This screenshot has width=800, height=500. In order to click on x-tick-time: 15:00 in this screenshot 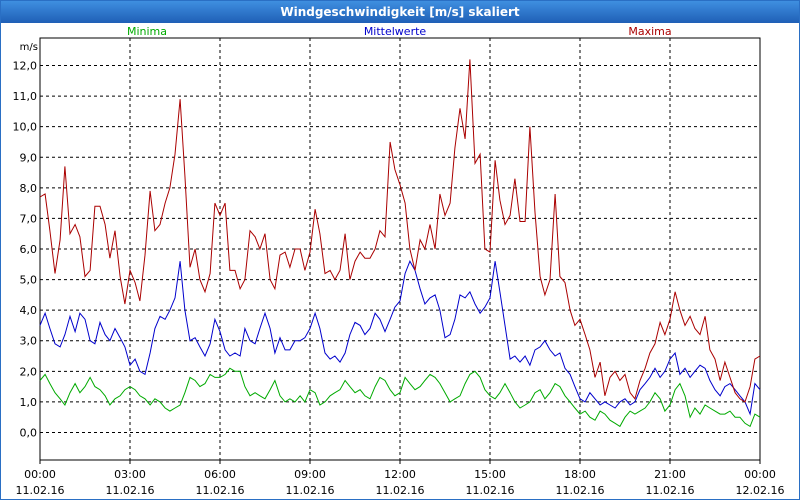, I will do `click(490, 474)`.